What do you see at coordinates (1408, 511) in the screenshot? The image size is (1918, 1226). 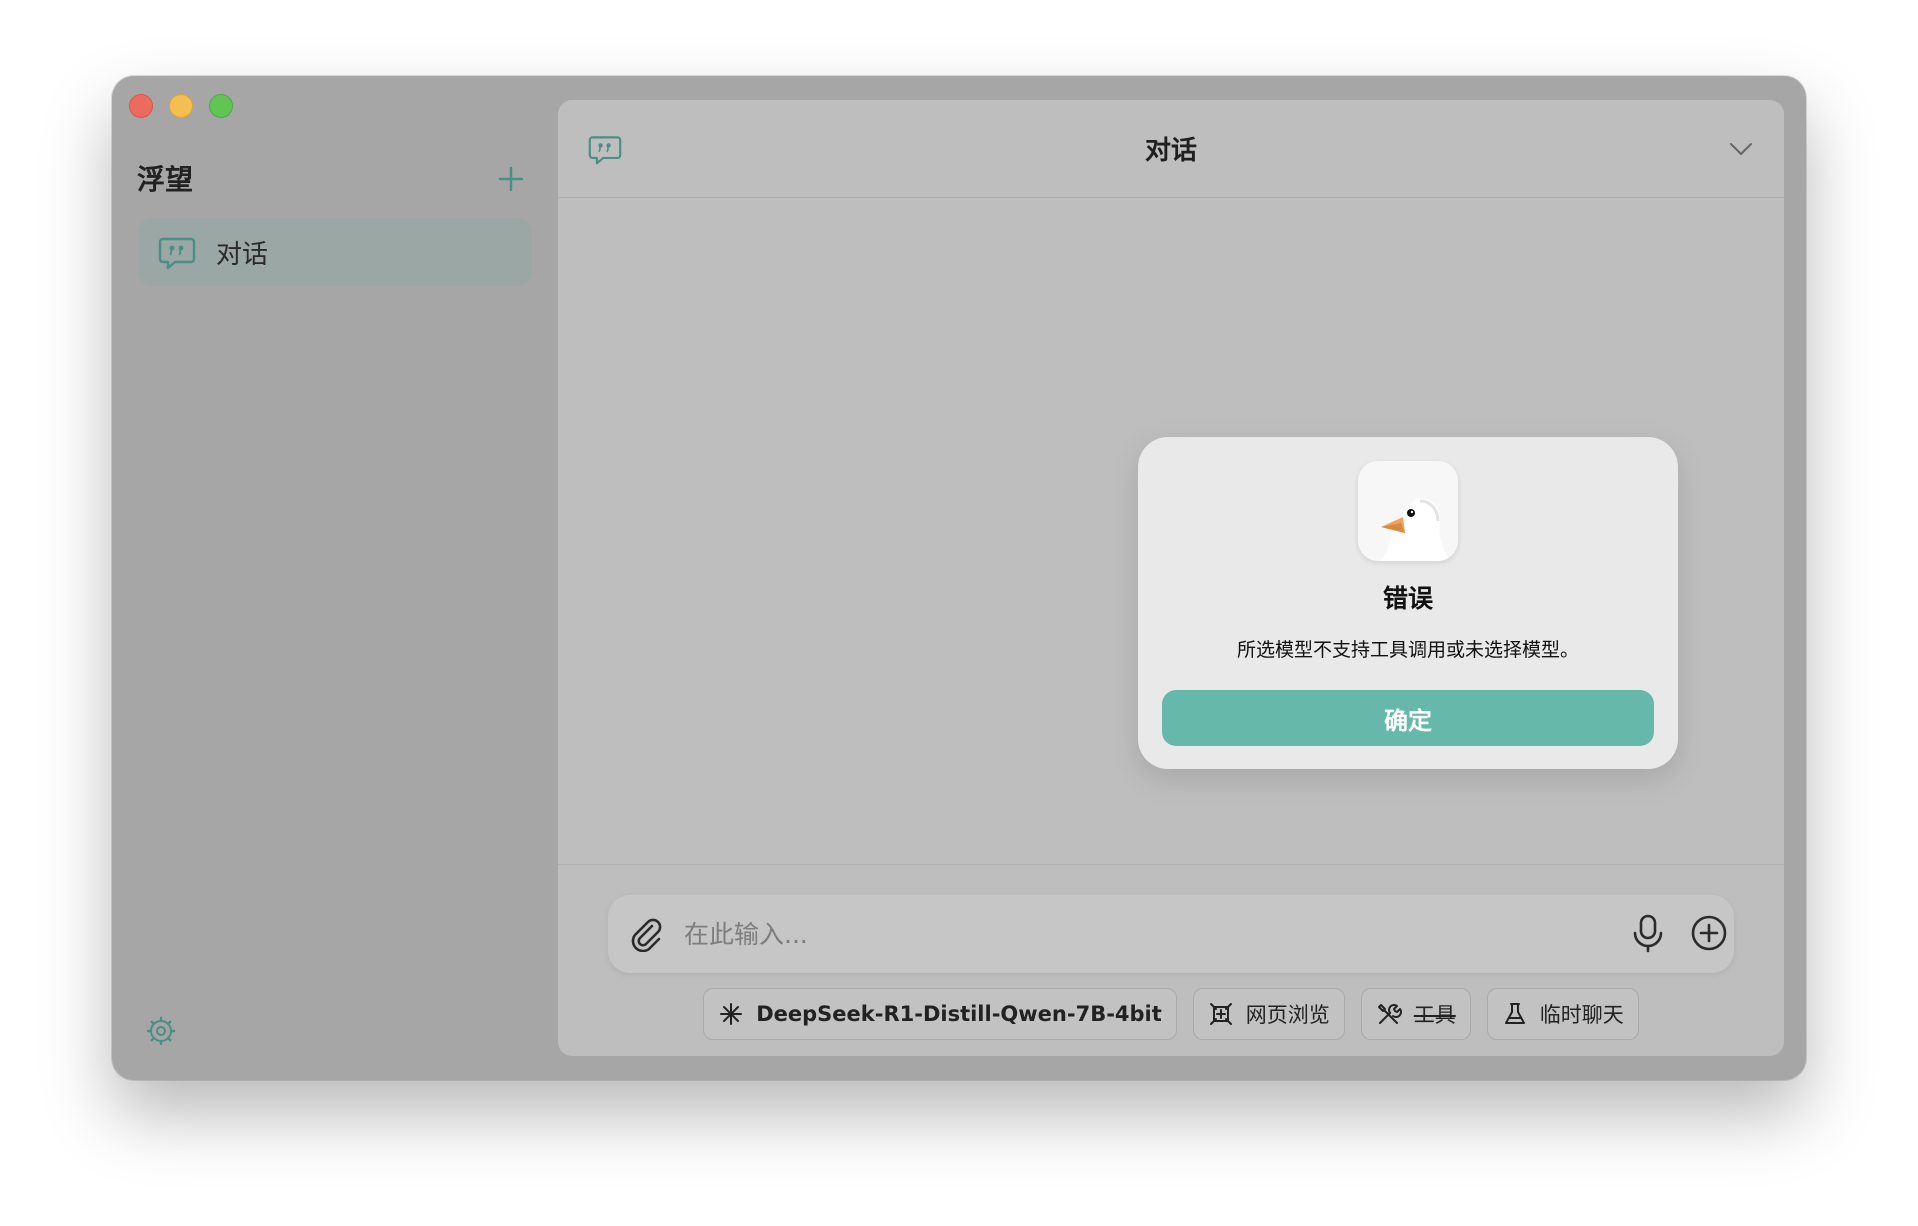 I see `goose-app-icon` at bounding box center [1408, 511].